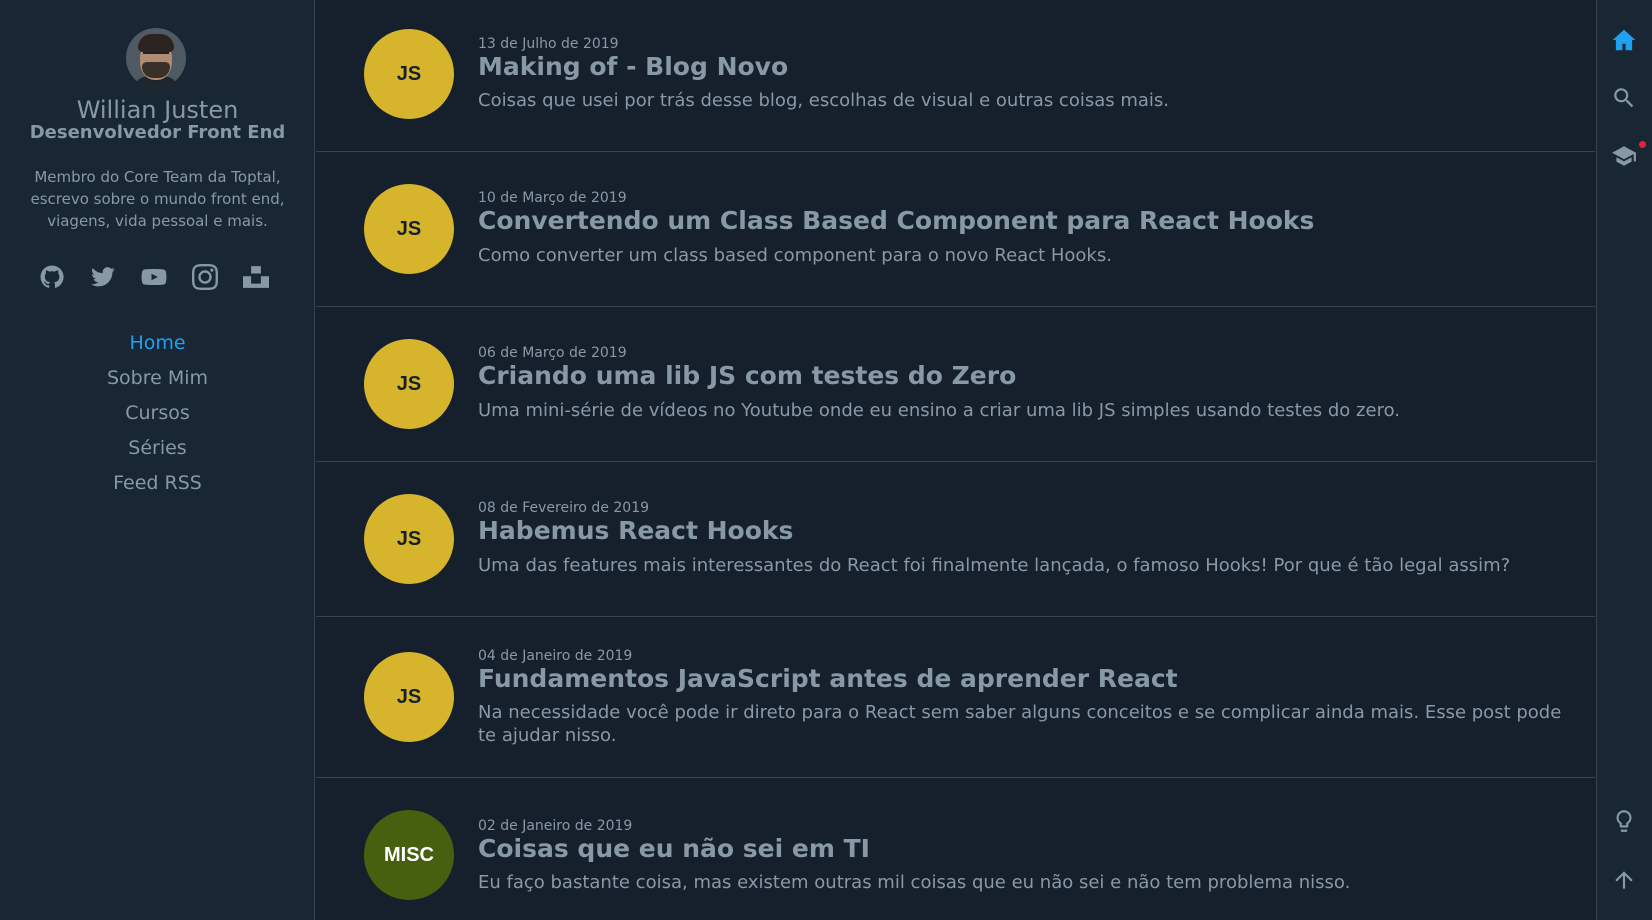 The image size is (1652, 920). What do you see at coordinates (674, 848) in the screenshot?
I see `post-title: Coisas que eu não sei em TI` at bounding box center [674, 848].